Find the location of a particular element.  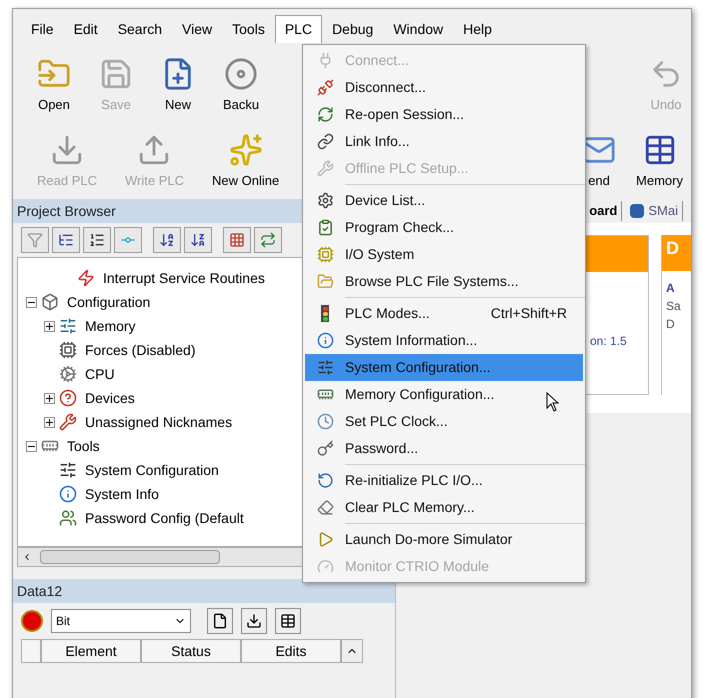

toolbar-button: Memory is located at coordinates (659, 157).